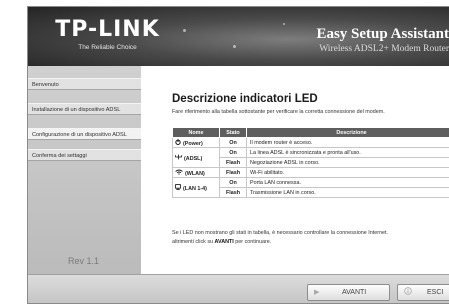 Image resolution: width=449 pixels, height=305 pixels. What do you see at coordinates (252, 242) in the screenshot?
I see `help-note-text-end: per continuare.` at bounding box center [252, 242].